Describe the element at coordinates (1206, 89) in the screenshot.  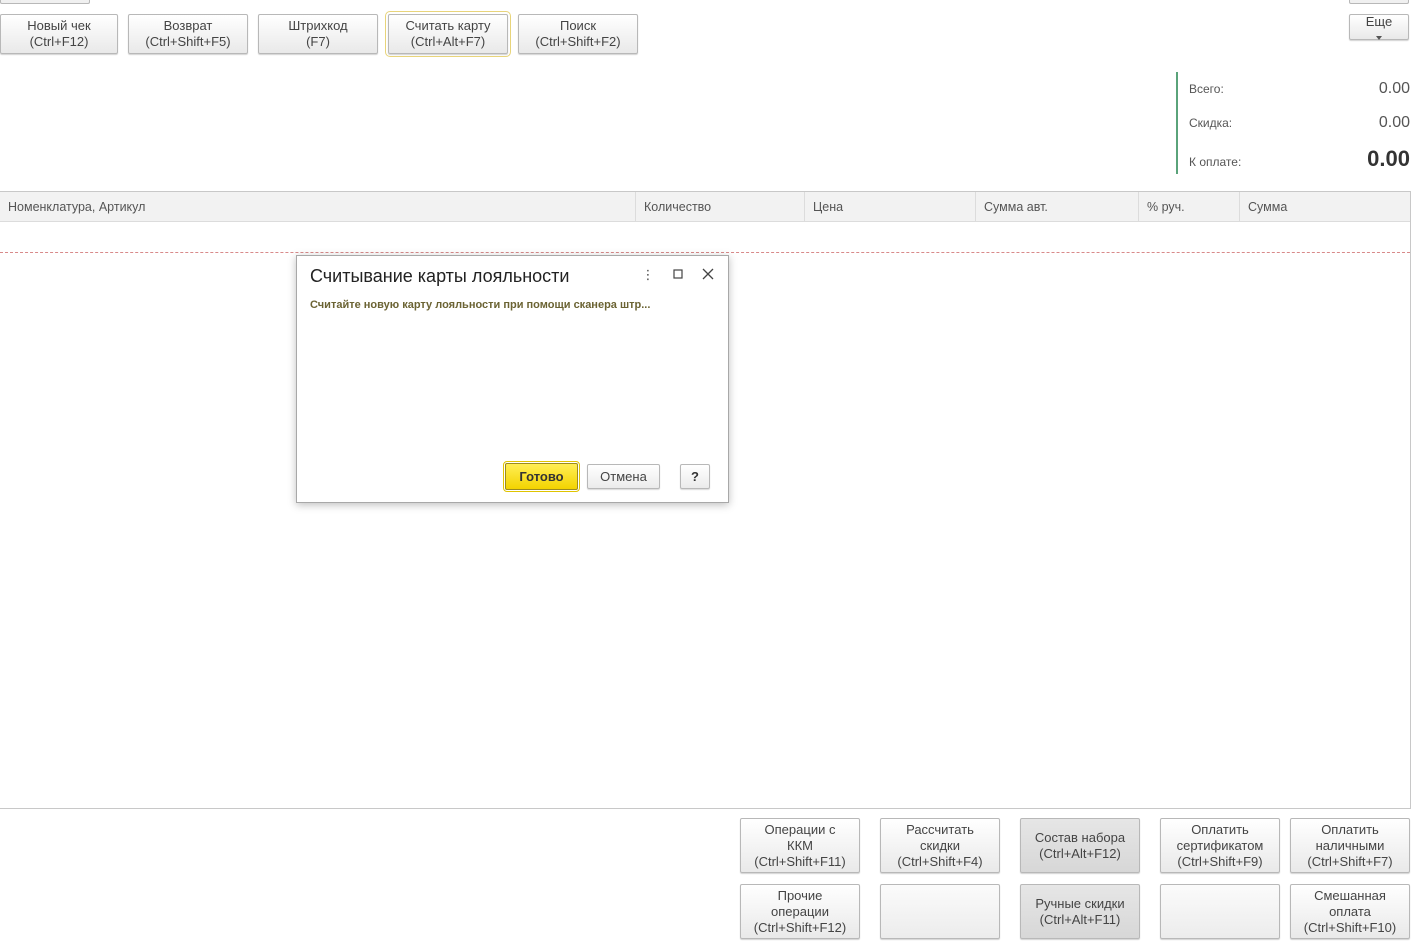
I see `total-label: Всего:` at that location.